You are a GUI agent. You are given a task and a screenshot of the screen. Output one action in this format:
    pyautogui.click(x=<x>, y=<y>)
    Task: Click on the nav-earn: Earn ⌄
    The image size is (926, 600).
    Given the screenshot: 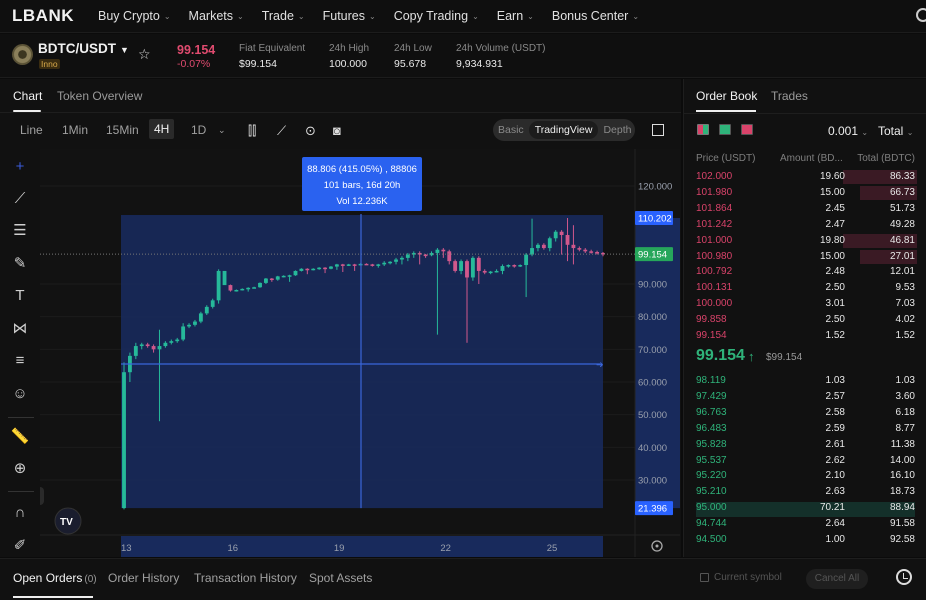 What is the action you would take?
    pyautogui.click(x=515, y=16)
    